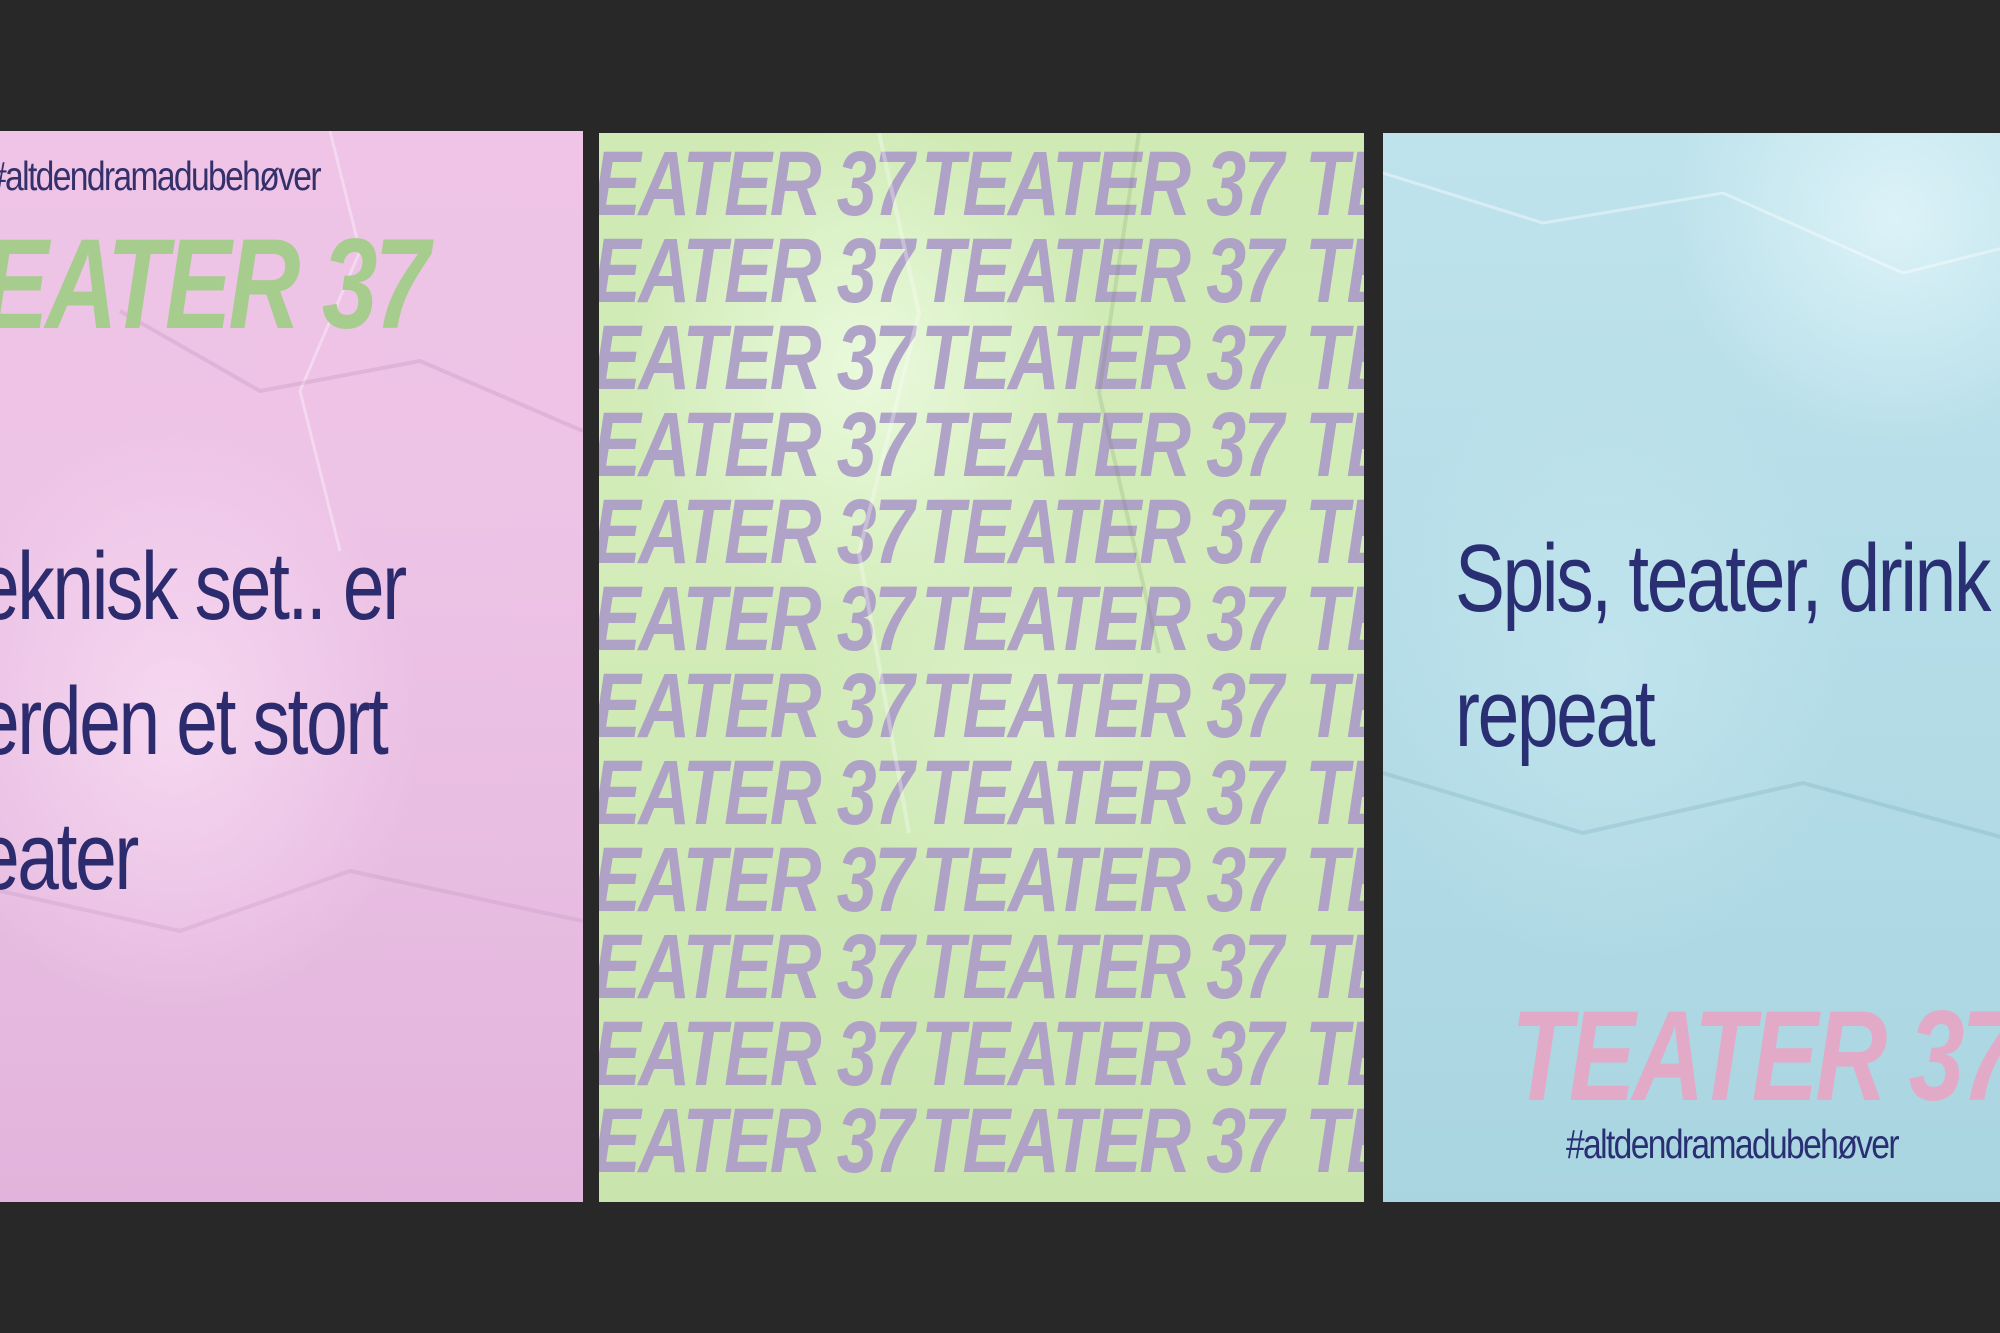 The image size is (2000, 1333). Describe the element at coordinates (1555, 713) in the screenshot. I see `blue-body-line: repeat` at that location.